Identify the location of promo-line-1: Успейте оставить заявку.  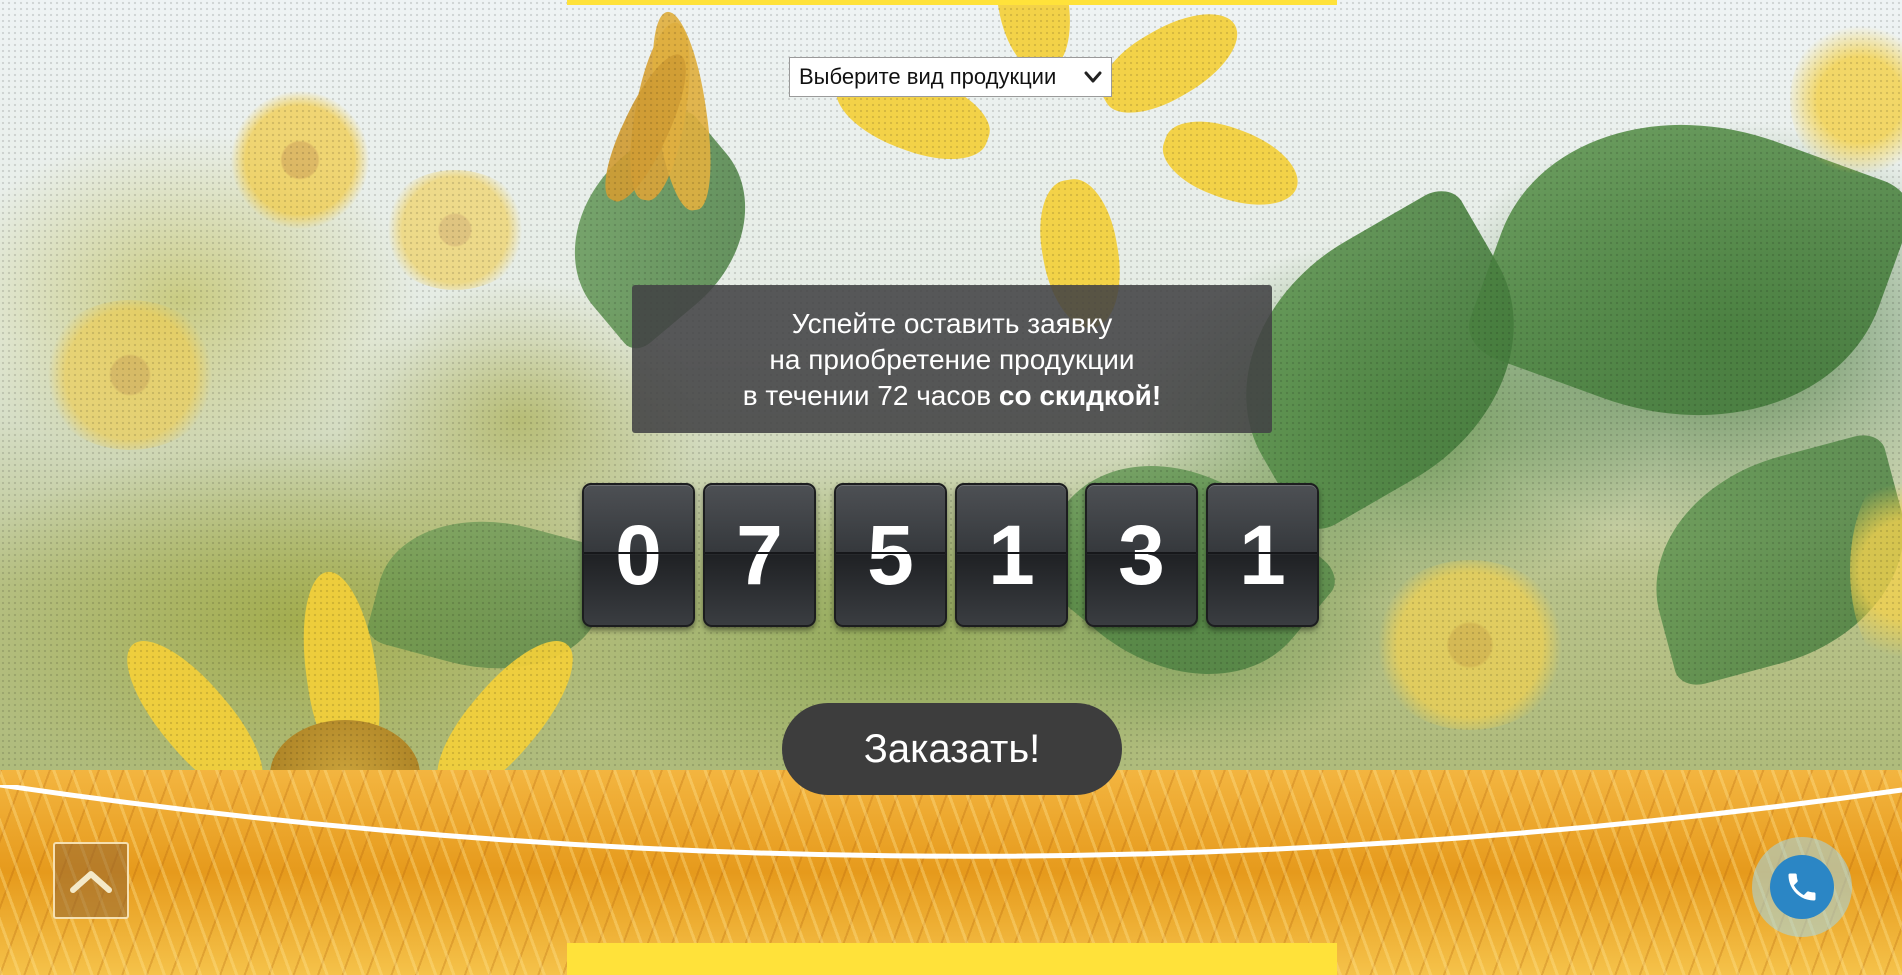
(952, 323).